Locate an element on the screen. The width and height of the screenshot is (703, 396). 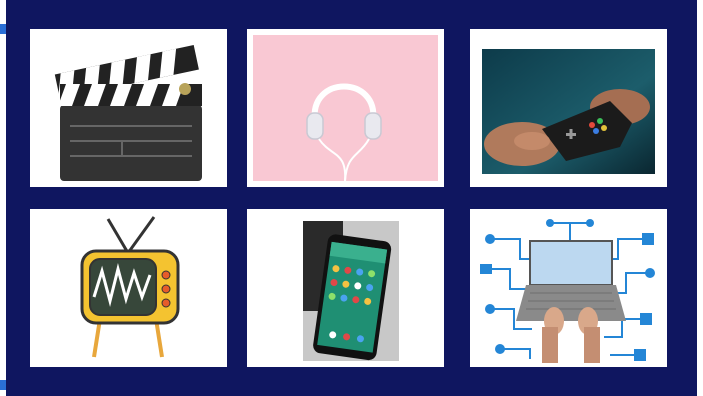
smartphone-icon is located at coordinates (351, 291).